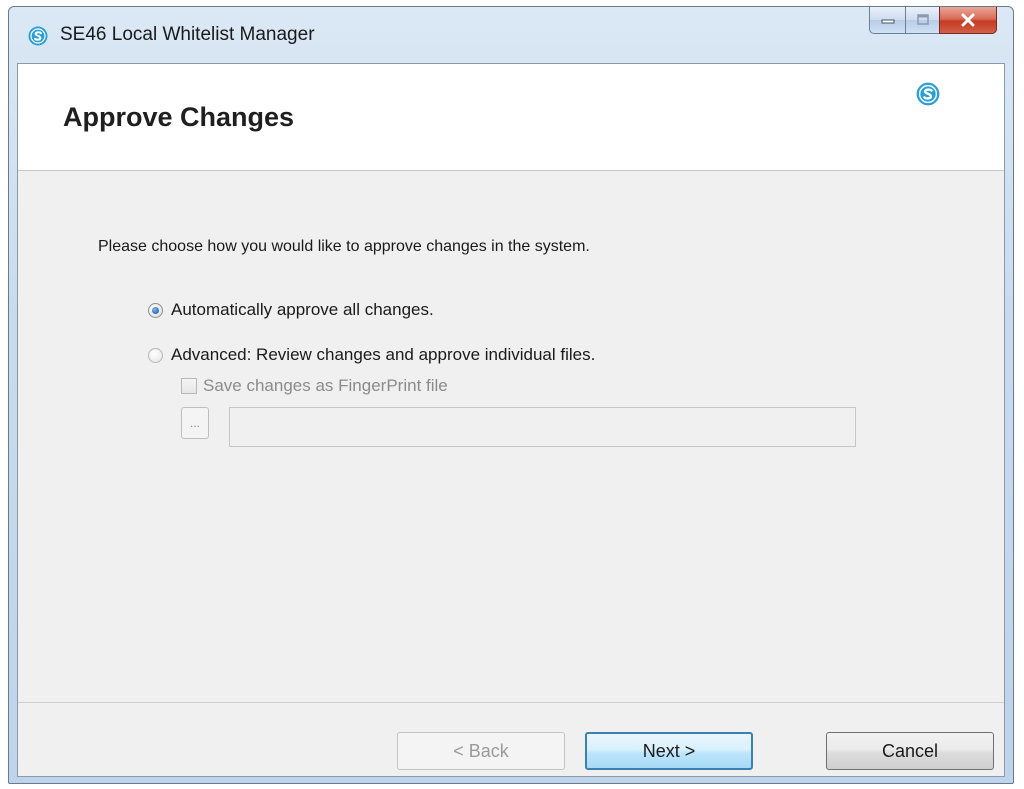 This screenshot has width=1024, height=789. What do you see at coordinates (179, 117) in the screenshot?
I see `page-title: Approve Changes` at bounding box center [179, 117].